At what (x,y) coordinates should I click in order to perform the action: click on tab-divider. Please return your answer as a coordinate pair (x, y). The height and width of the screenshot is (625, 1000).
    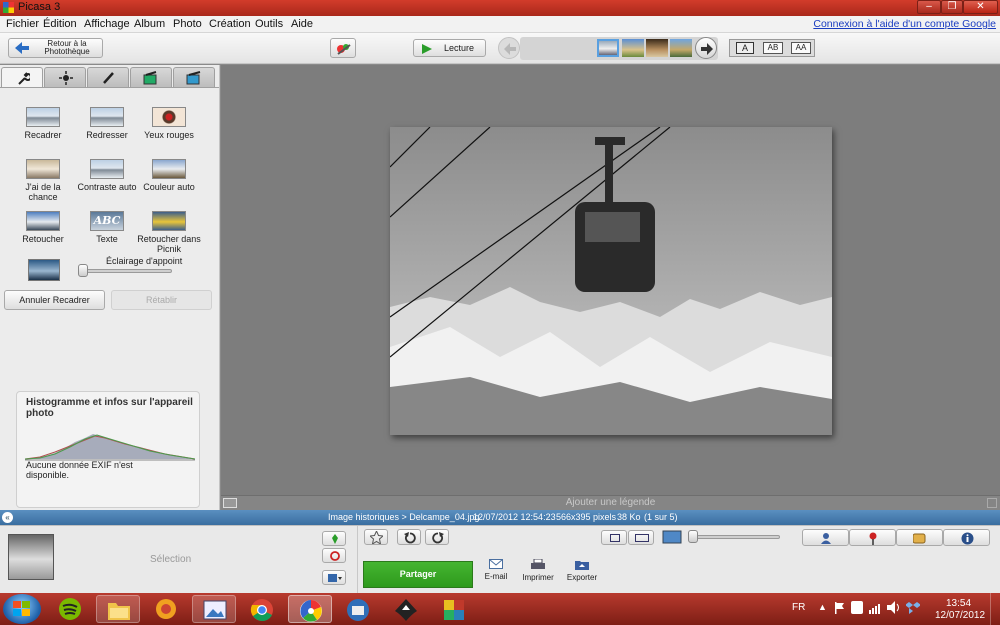
    Looking at the image, I should click on (109, 87).